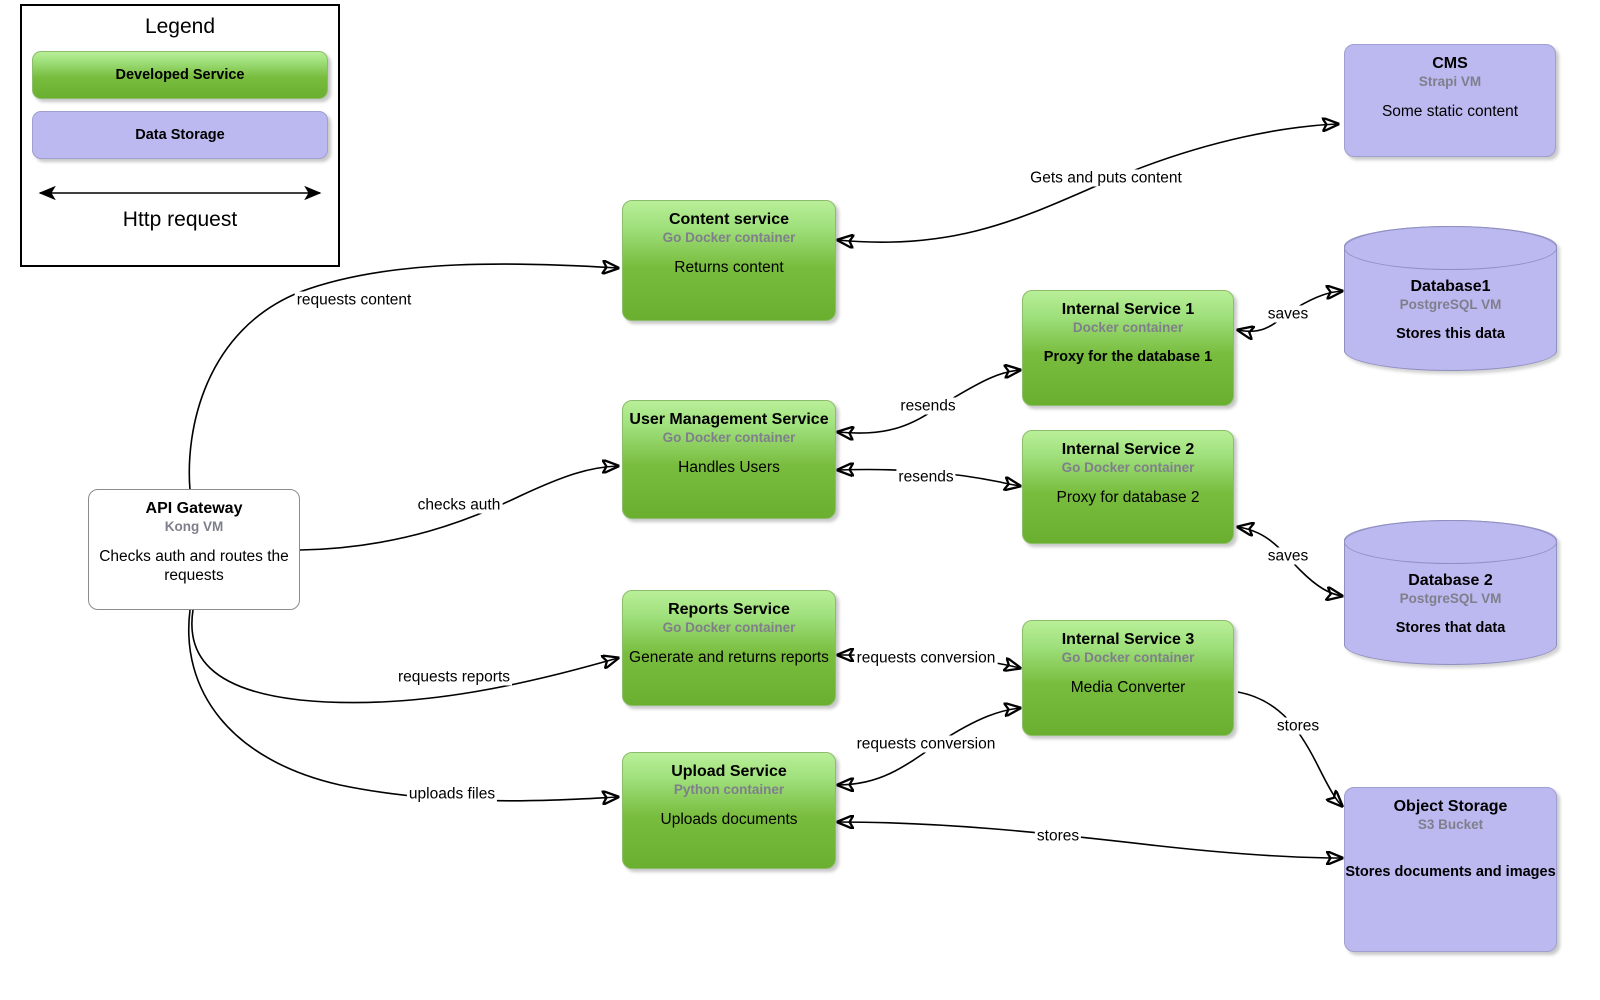  What do you see at coordinates (1058, 836) in the screenshot?
I see `edge-label-stores-2: stores` at bounding box center [1058, 836].